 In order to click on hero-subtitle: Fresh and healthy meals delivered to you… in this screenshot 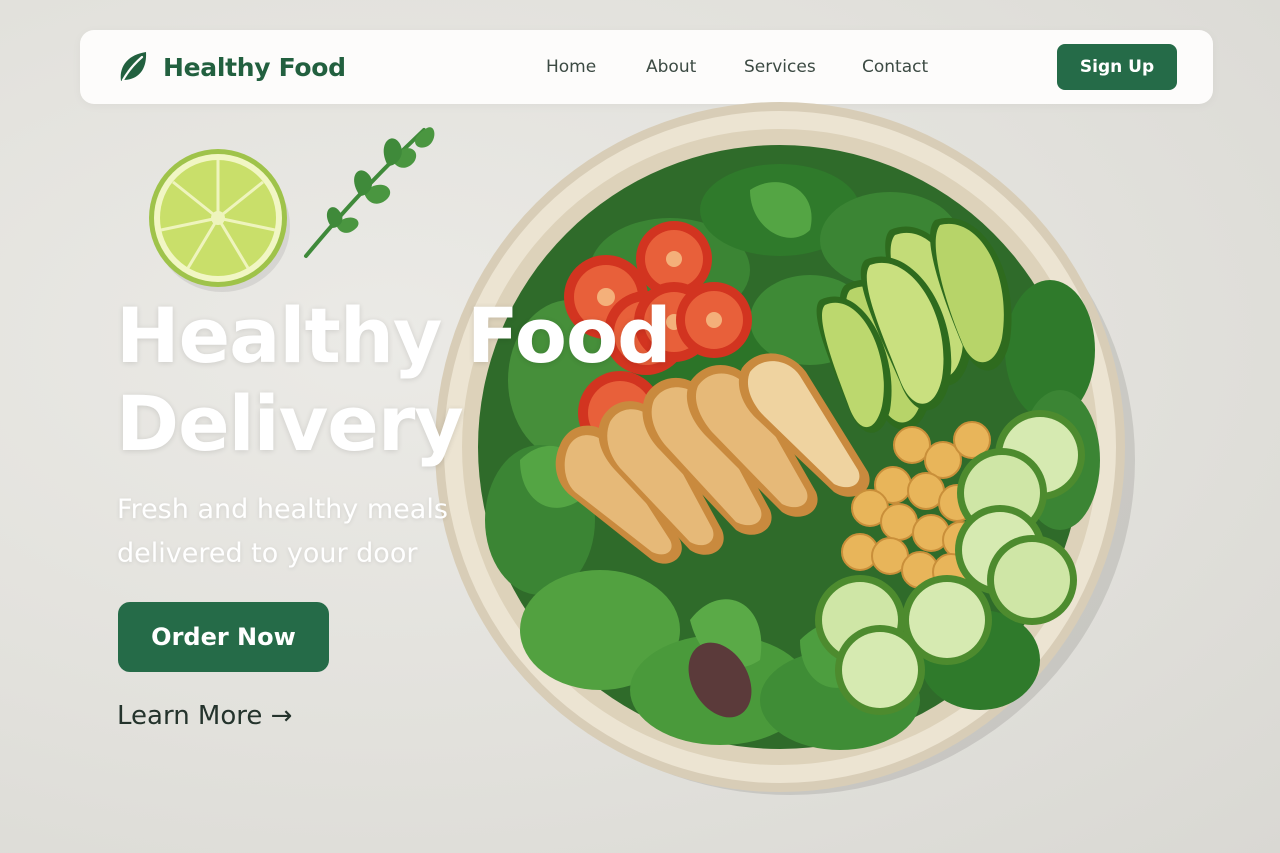, I will do `click(307, 532)`.